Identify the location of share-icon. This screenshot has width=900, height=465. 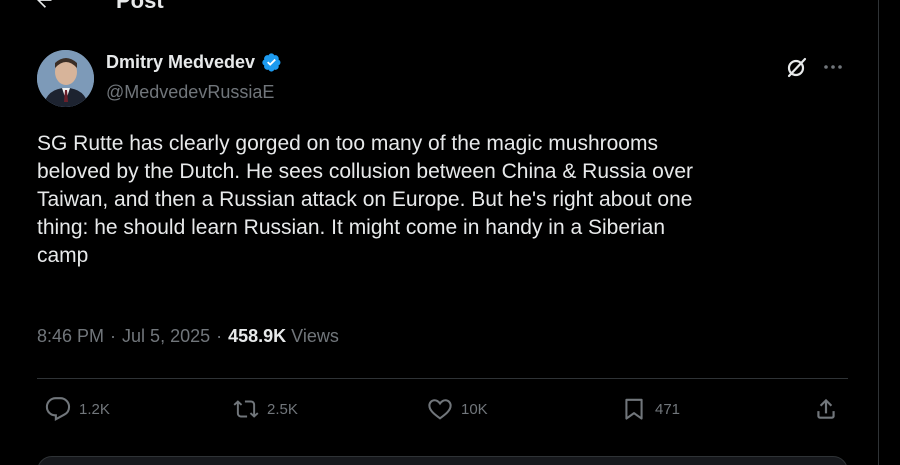
(826, 408).